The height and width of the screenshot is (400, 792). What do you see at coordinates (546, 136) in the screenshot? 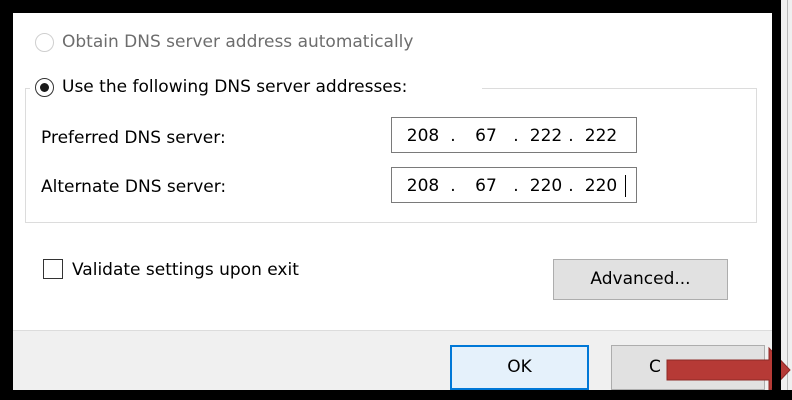
I see `preferred-ip-octet-3: 222` at bounding box center [546, 136].